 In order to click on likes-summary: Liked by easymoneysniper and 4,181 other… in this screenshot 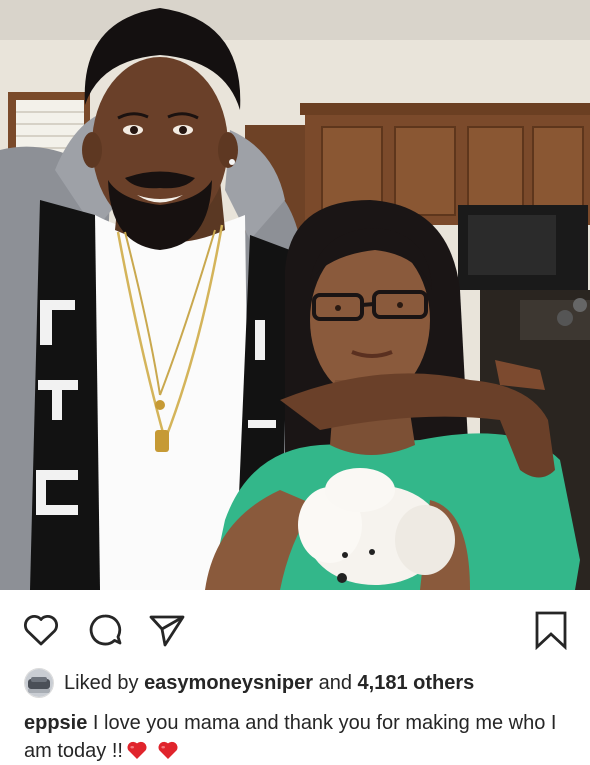, I will do `click(302, 683)`.